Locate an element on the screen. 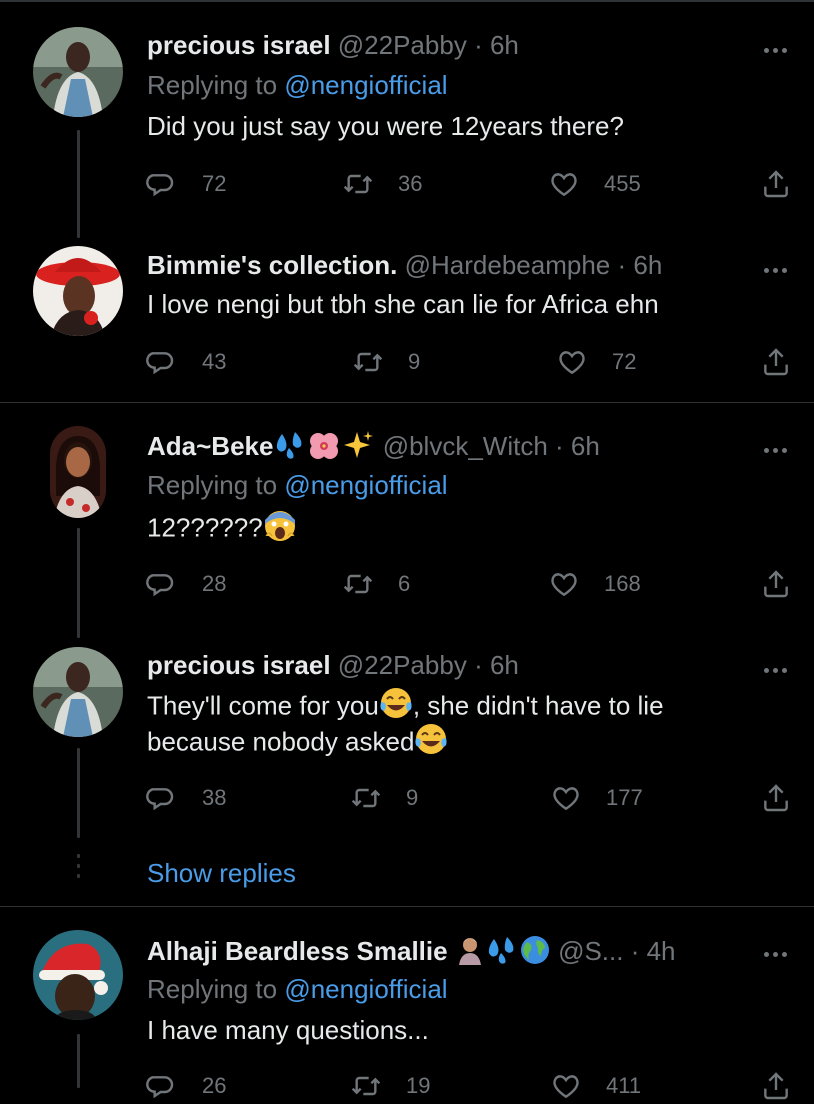 Image resolution: width=814 pixels, height=1104 pixels. retweet-count: 19 is located at coordinates (418, 1085).